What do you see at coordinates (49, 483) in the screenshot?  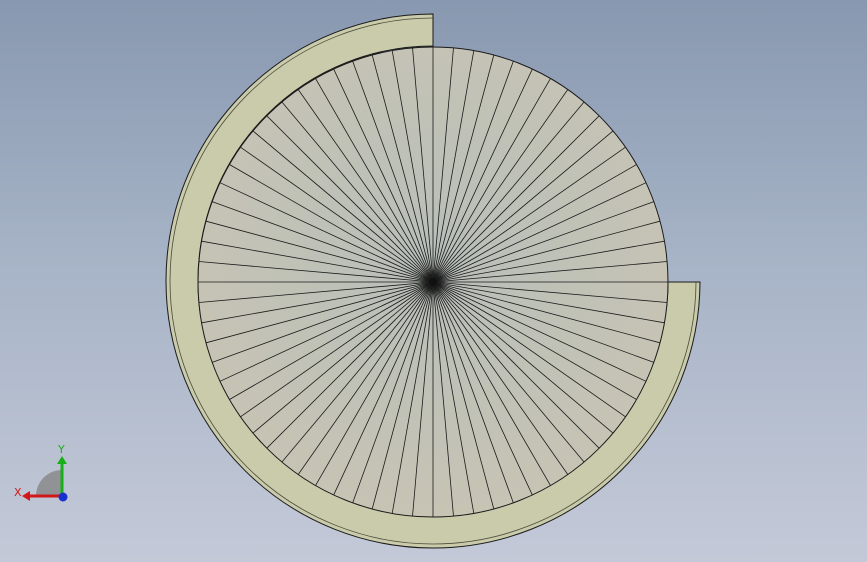 I see `triad-plane-shade` at bounding box center [49, 483].